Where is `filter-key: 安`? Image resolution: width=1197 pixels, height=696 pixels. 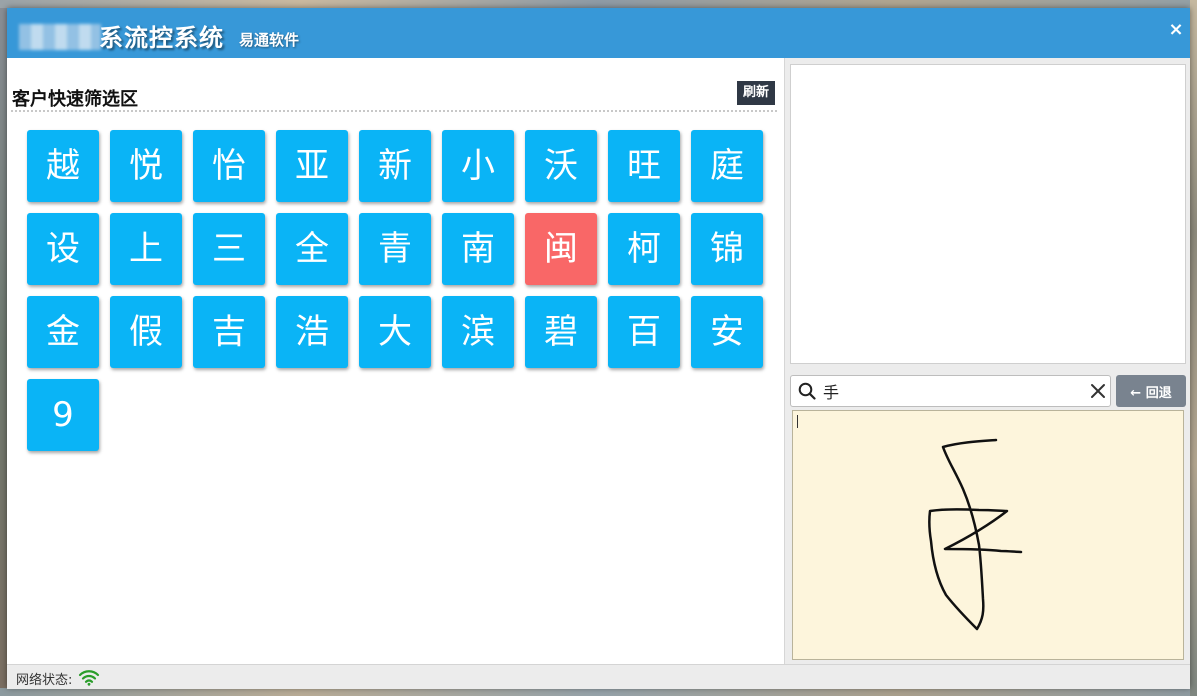
filter-key: 安 is located at coordinates (727, 332).